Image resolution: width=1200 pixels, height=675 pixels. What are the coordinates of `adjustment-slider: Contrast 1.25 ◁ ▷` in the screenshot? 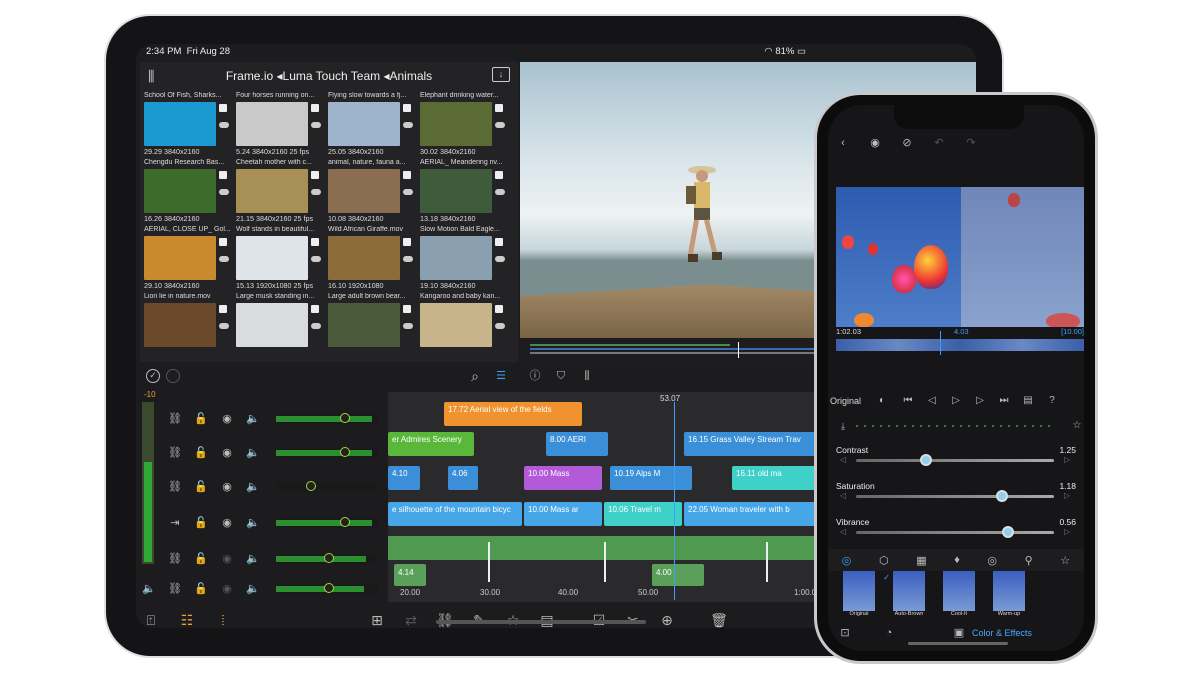 It's located at (960, 463).